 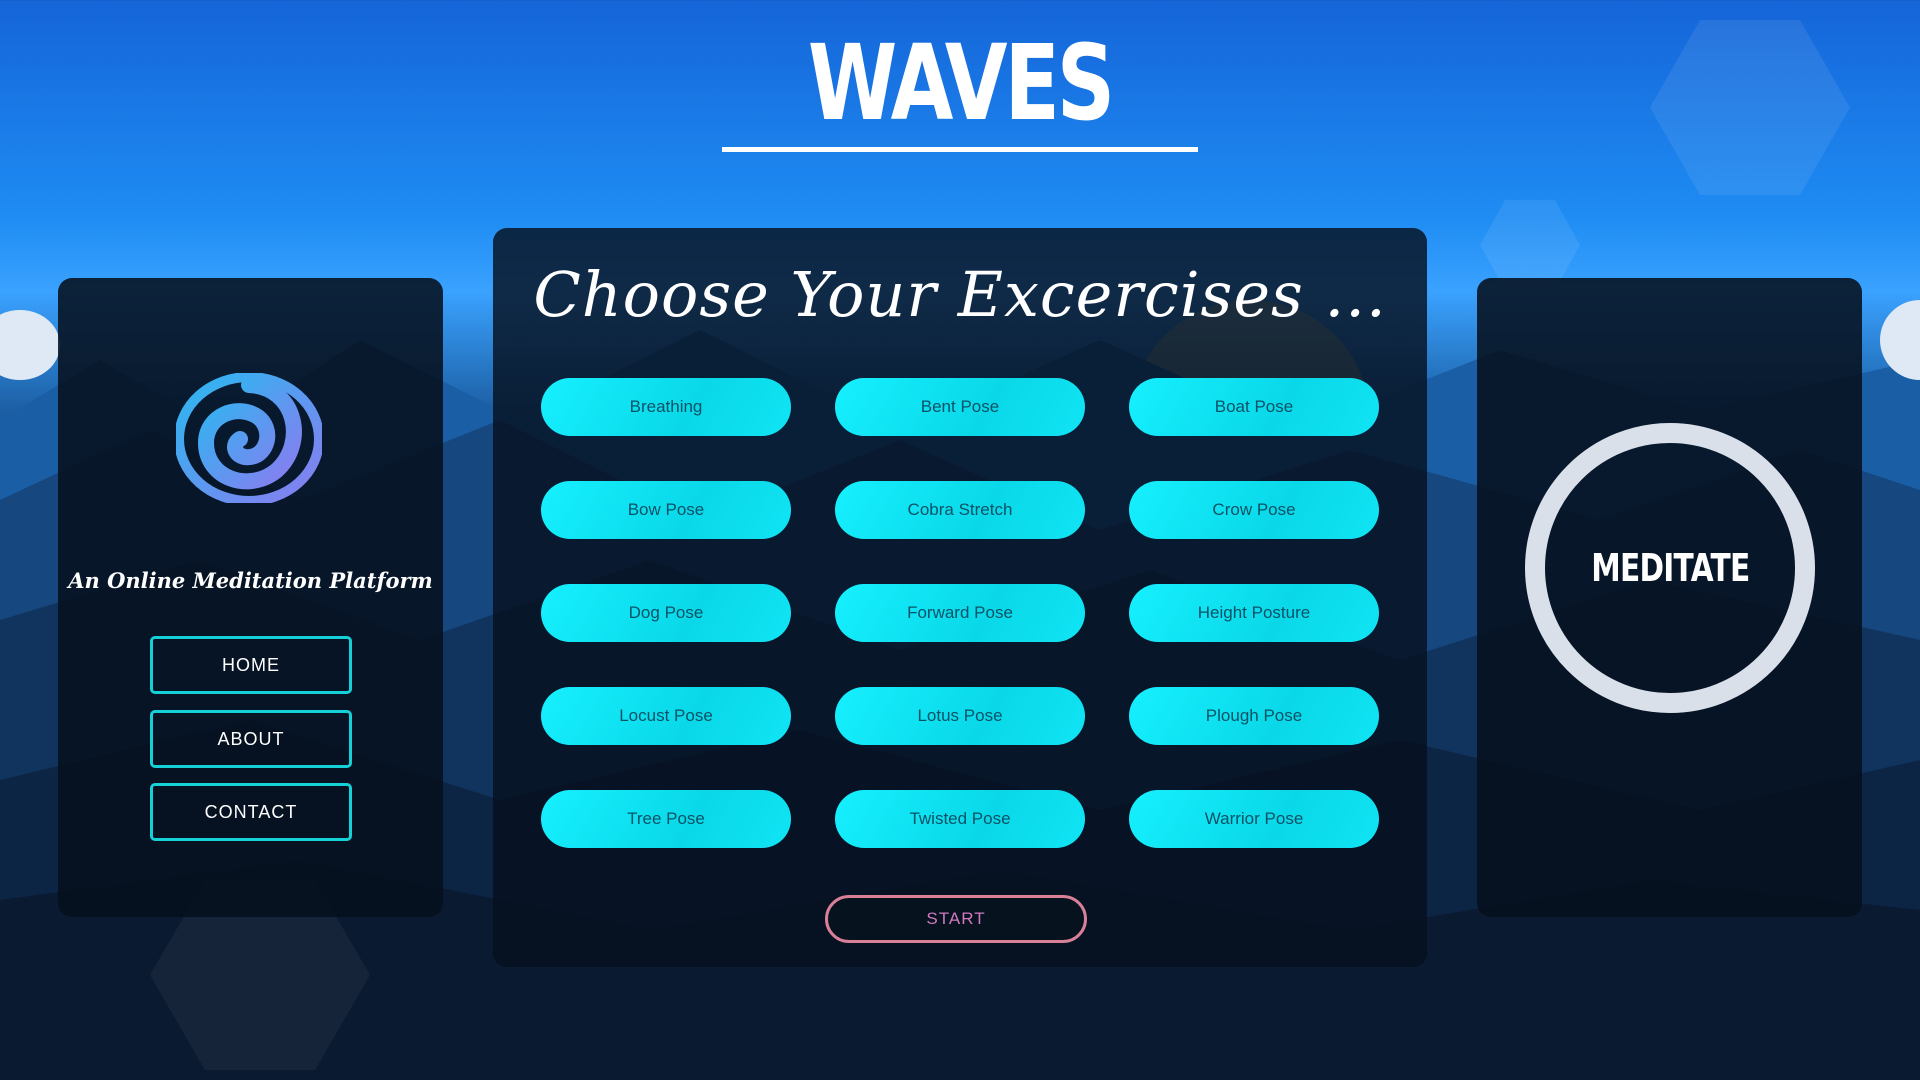 I want to click on pose-button-boat: Boat Pose, so click(x=1254, y=407).